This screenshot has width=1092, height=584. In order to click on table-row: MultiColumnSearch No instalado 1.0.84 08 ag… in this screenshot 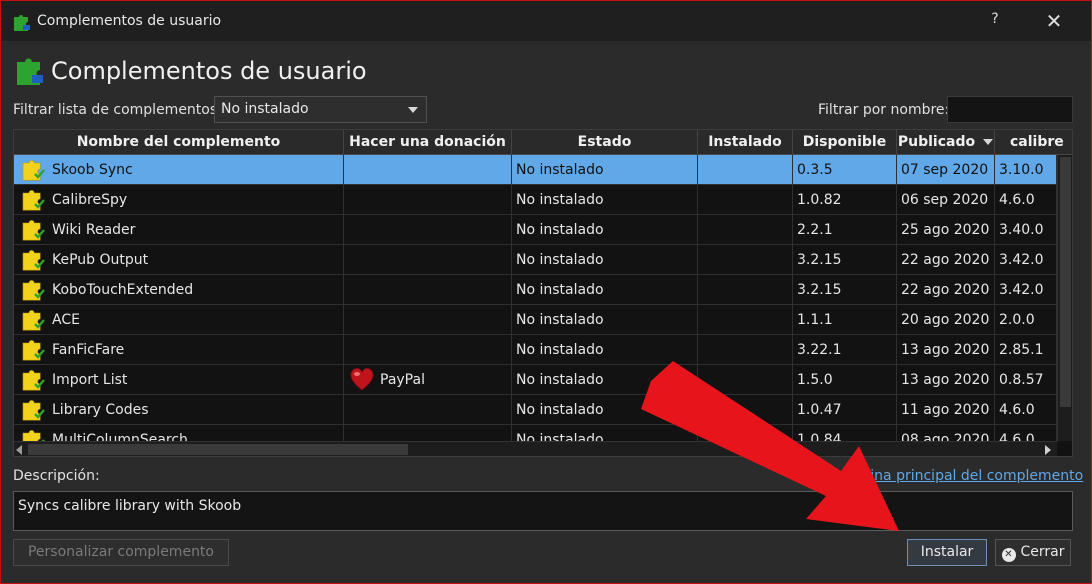, I will do `click(535, 433)`.